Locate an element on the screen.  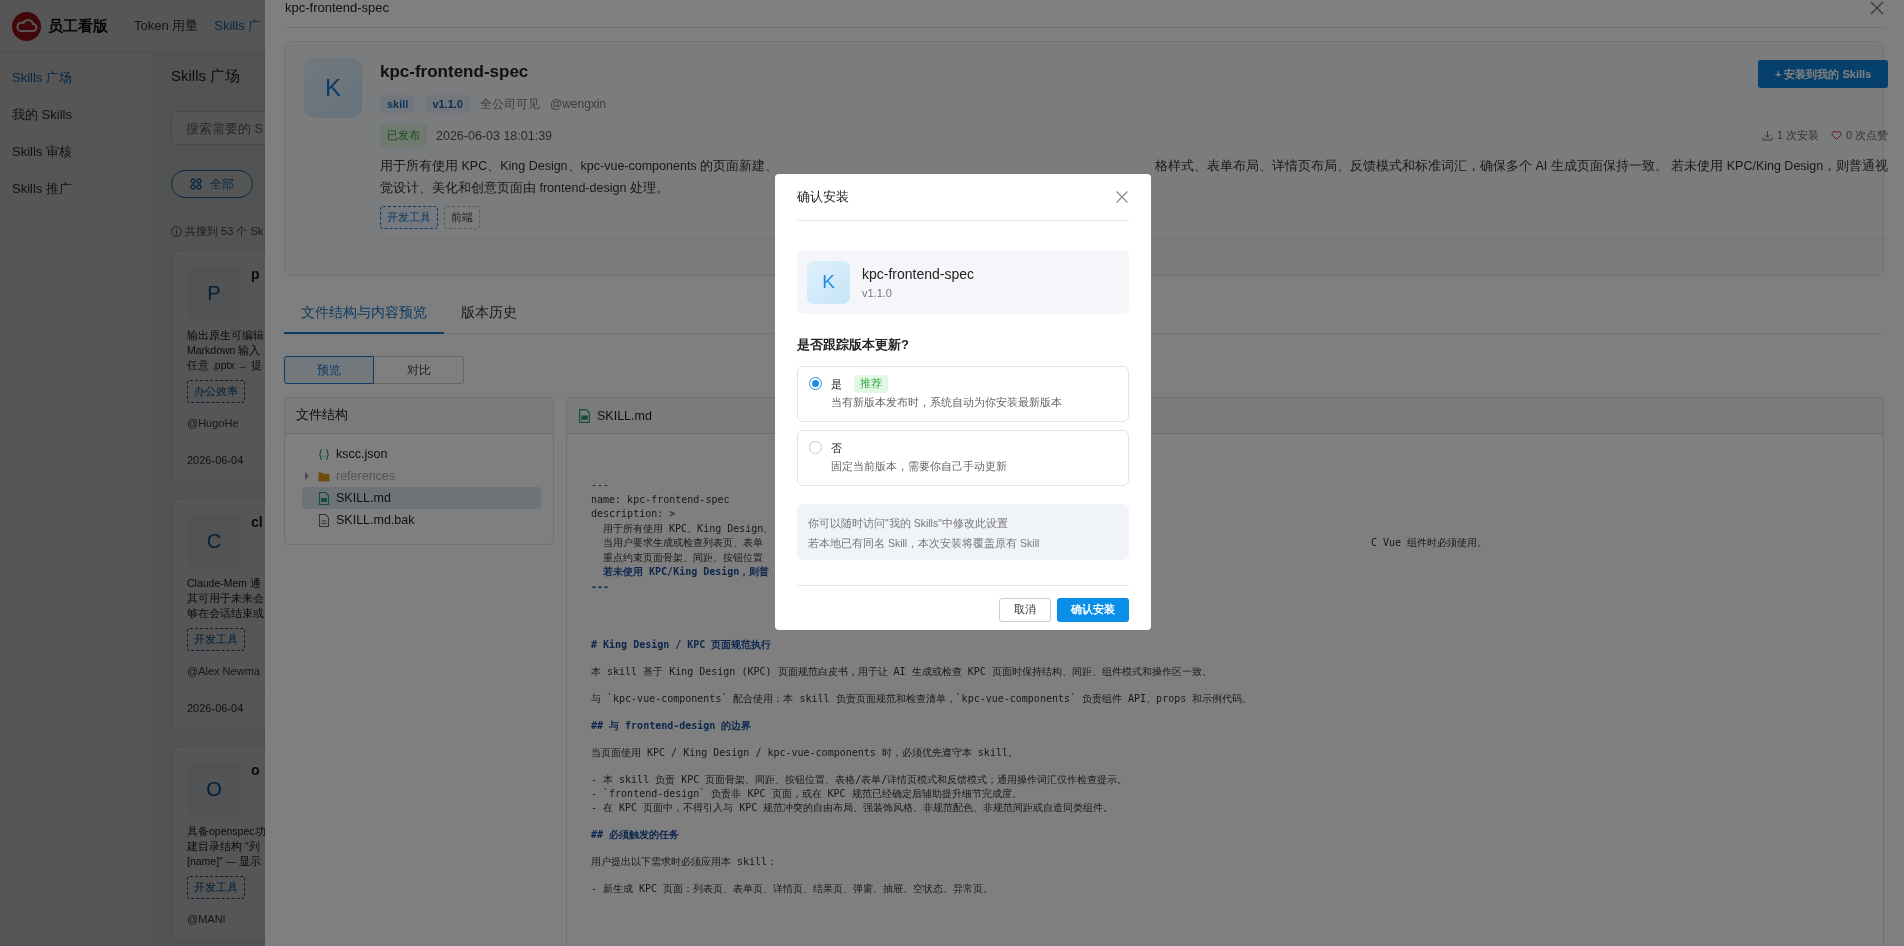
like-count: 0 次点赞 is located at coordinates (1867, 135).